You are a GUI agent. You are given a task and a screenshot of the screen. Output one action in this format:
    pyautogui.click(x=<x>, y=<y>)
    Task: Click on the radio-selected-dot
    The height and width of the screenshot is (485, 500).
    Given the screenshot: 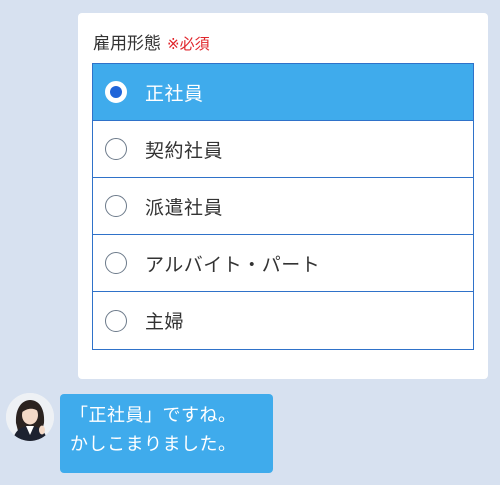 What is the action you would take?
    pyautogui.click(x=116, y=92)
    